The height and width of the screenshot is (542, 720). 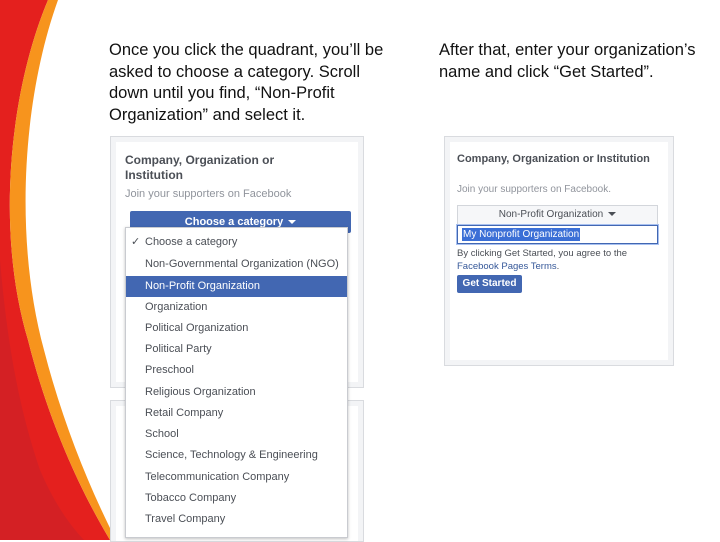 What do you see at coordinates (236, 519) in the screenshot?
I see `dropdown-item: Travel Company` at bounding box center [236, 519].